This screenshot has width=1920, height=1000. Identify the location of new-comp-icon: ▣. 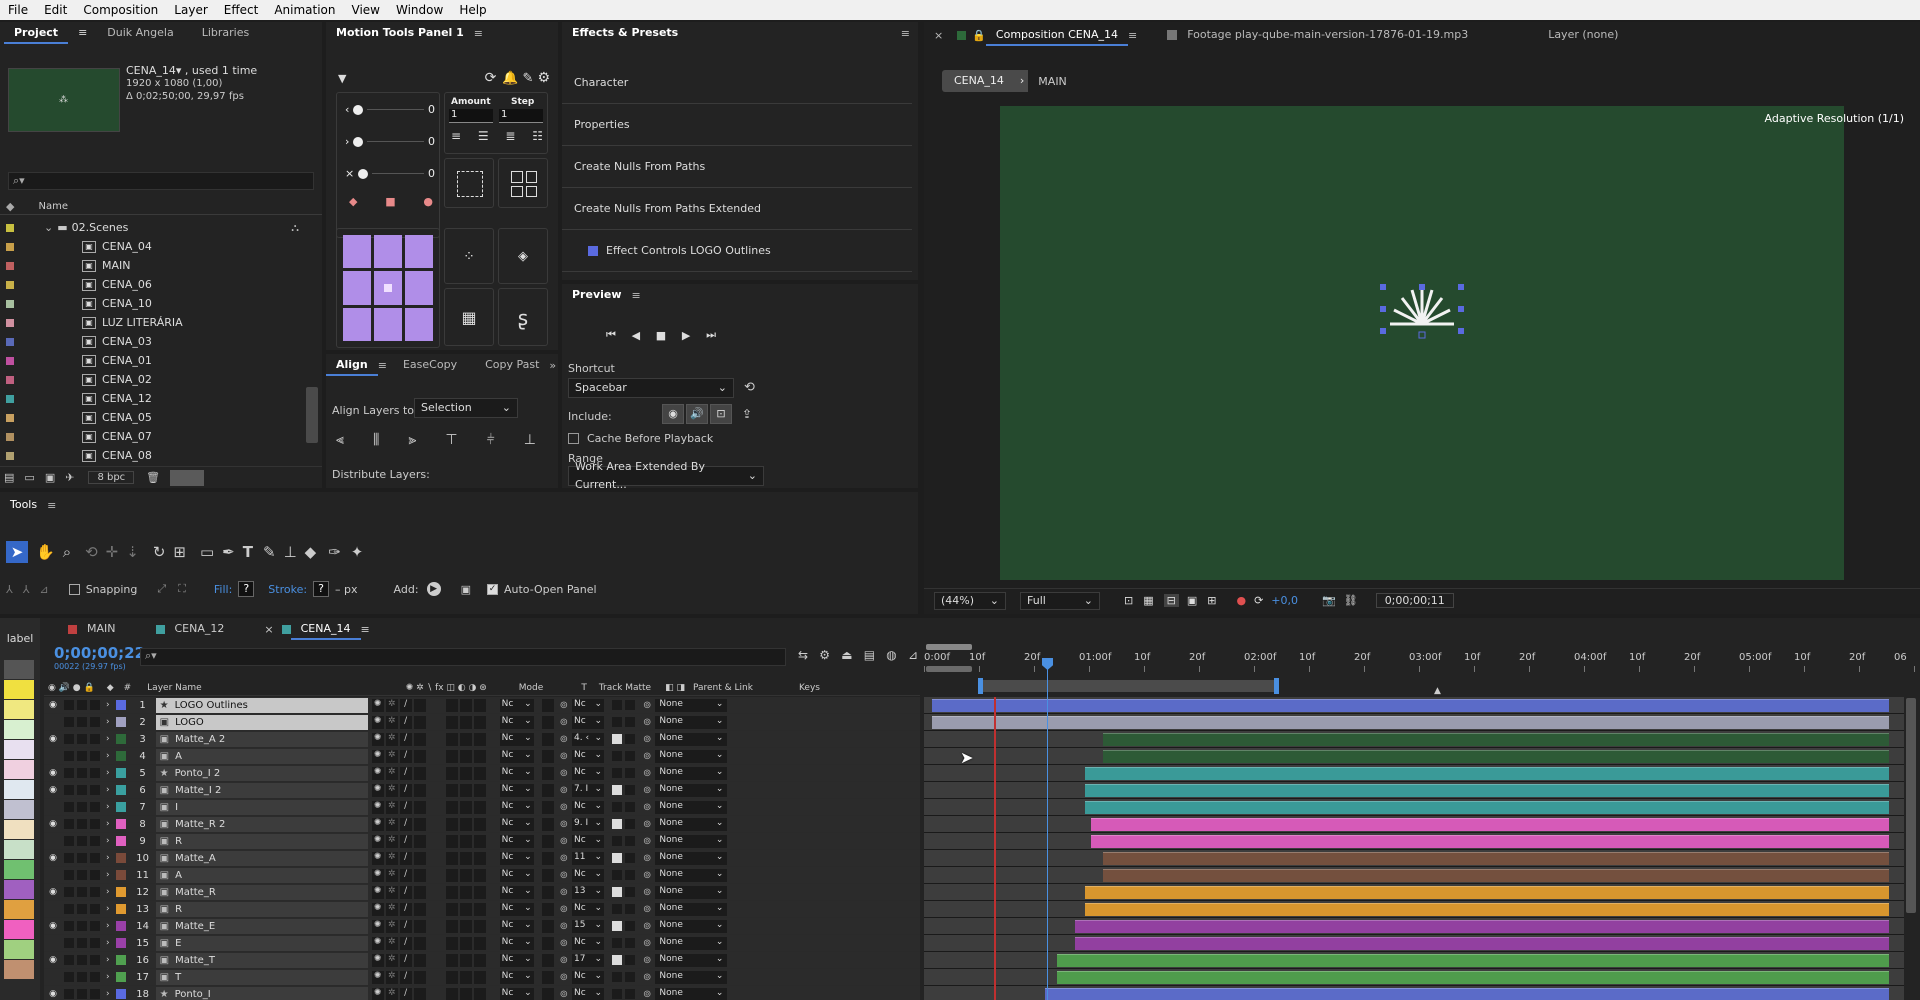
(50, 477).